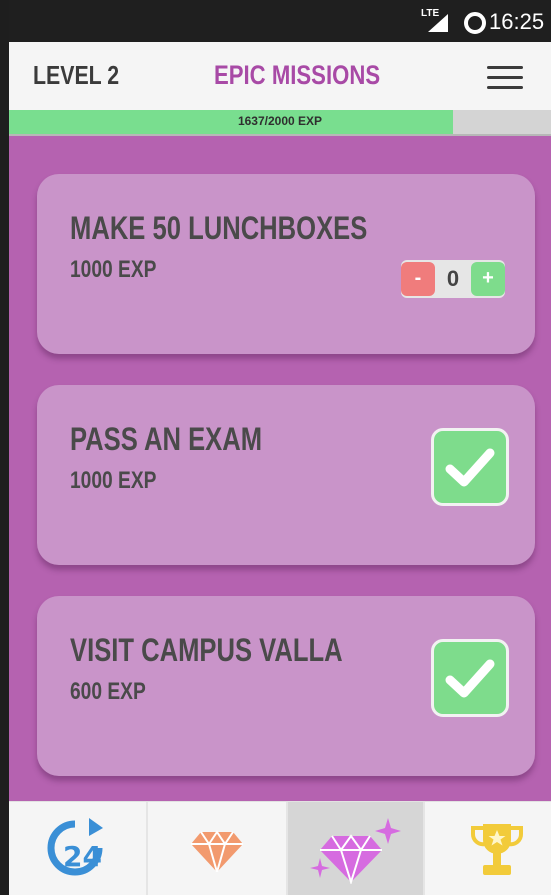 Image resolution: width=551 pixels, height=895 pixels. Describe the element at coordinates (418, 279) in the screenshot. I see `decrement-button: -` at that location.